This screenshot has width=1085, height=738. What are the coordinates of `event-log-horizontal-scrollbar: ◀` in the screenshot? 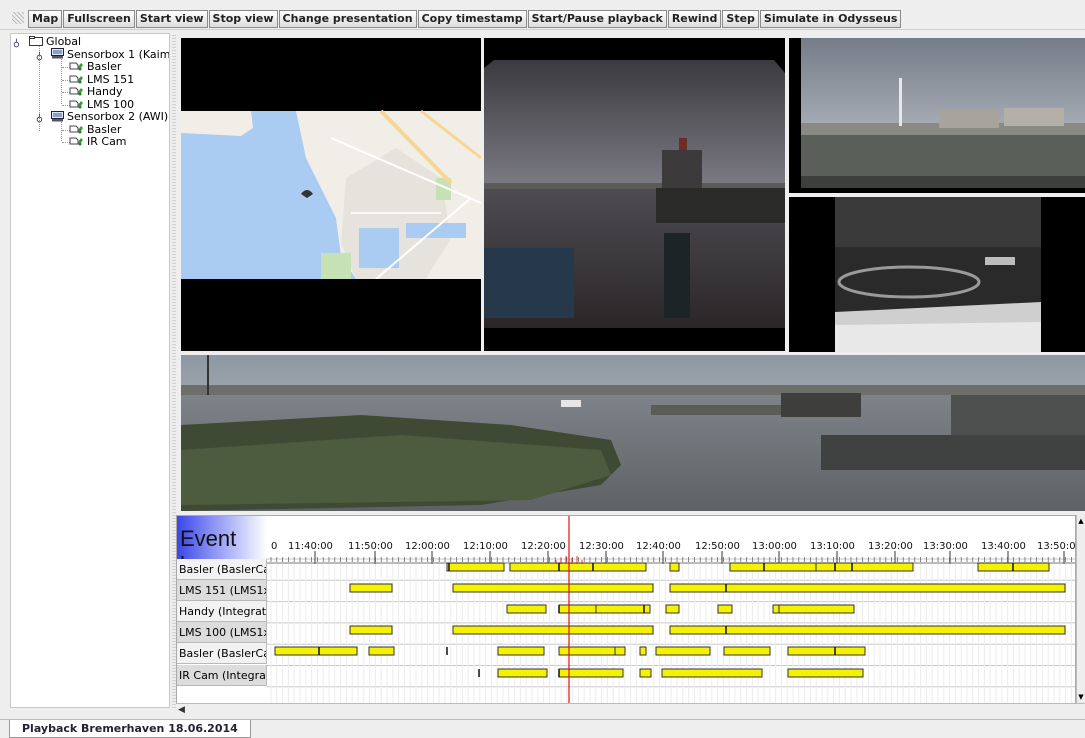 It's located at (630, 709).